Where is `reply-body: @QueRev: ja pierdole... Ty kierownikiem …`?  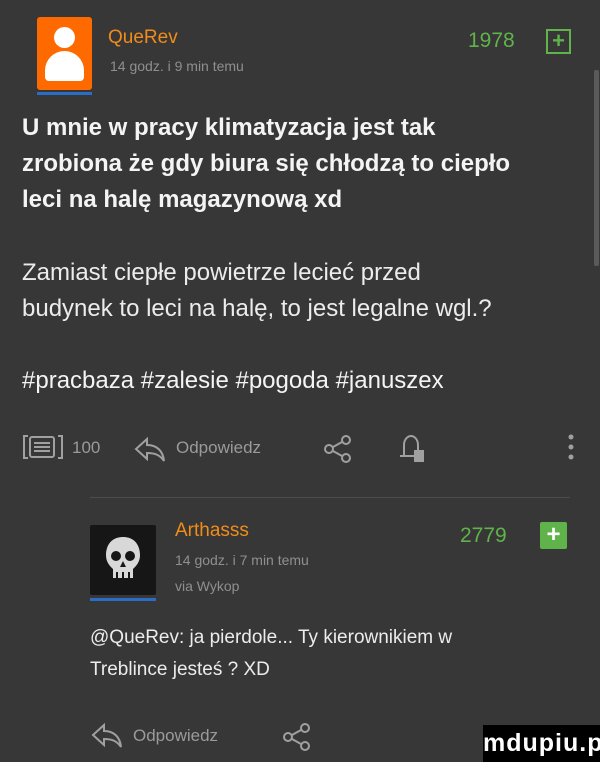 reply-body: @QueRev: ja pierdole... Ty kierownikiem … is located at coordinates (330, 654).